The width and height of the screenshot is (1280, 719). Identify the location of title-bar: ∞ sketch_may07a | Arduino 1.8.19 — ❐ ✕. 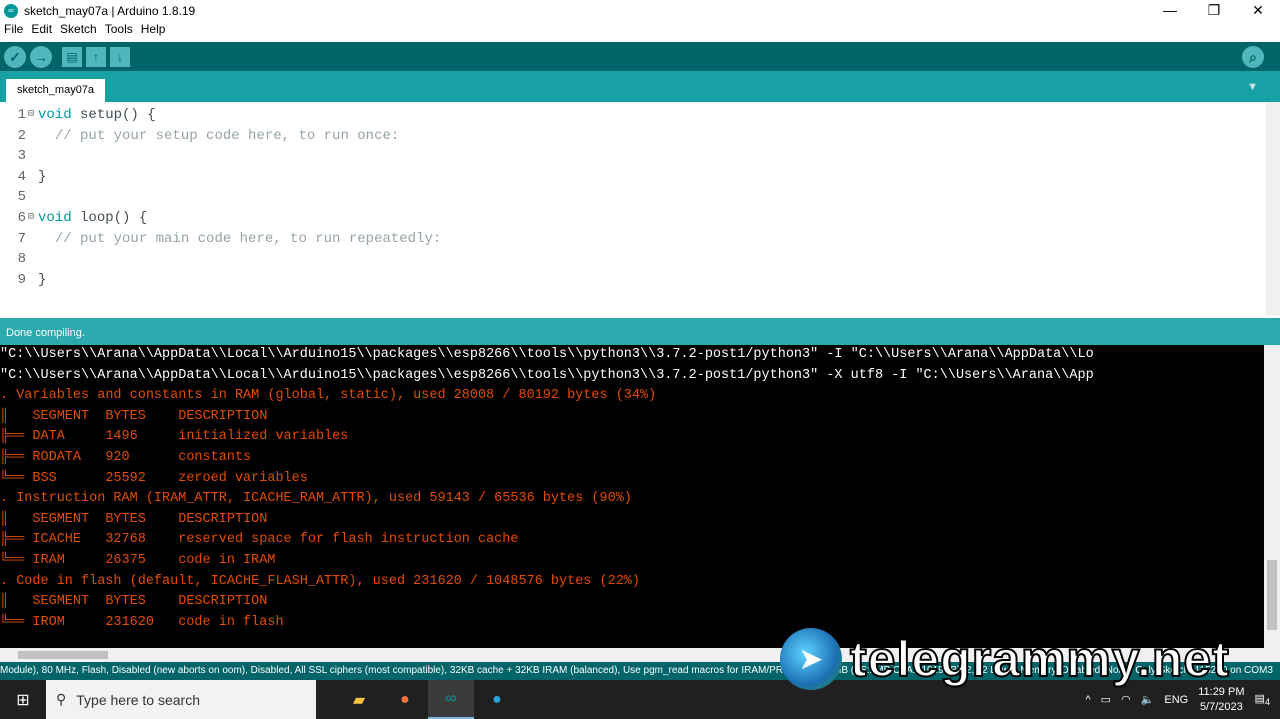
(640, 11).